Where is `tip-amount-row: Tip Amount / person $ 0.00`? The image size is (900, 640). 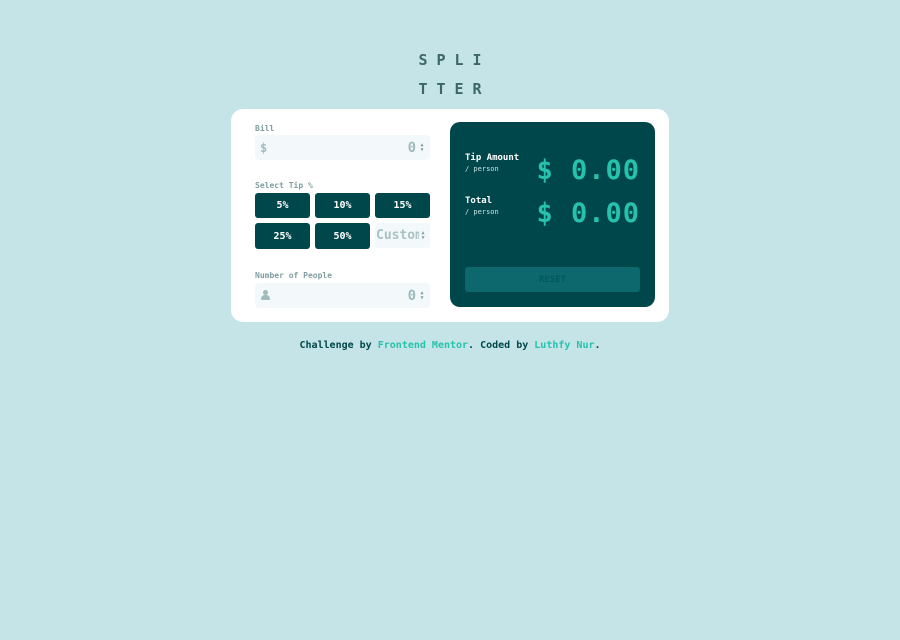
tip-amount-row: Tip Amount / person $ 0.00 is located at coordinates (552, 171).